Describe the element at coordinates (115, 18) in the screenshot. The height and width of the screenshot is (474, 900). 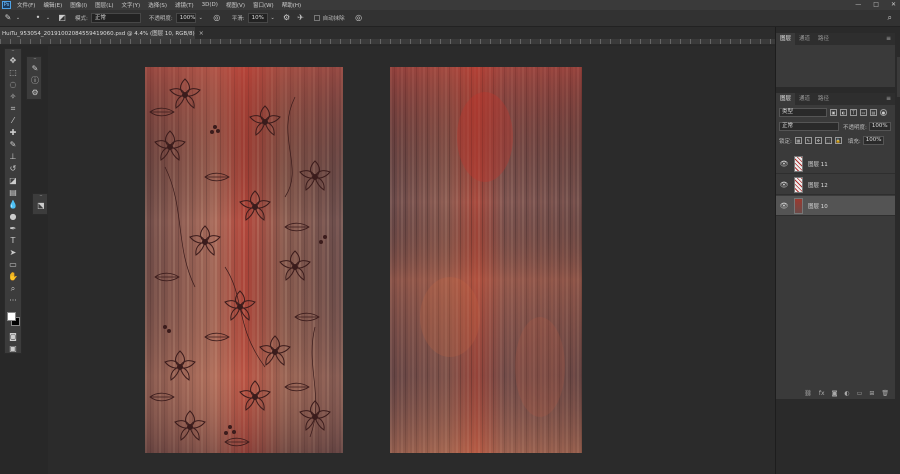
I see `mode-select: 正常` at that location.